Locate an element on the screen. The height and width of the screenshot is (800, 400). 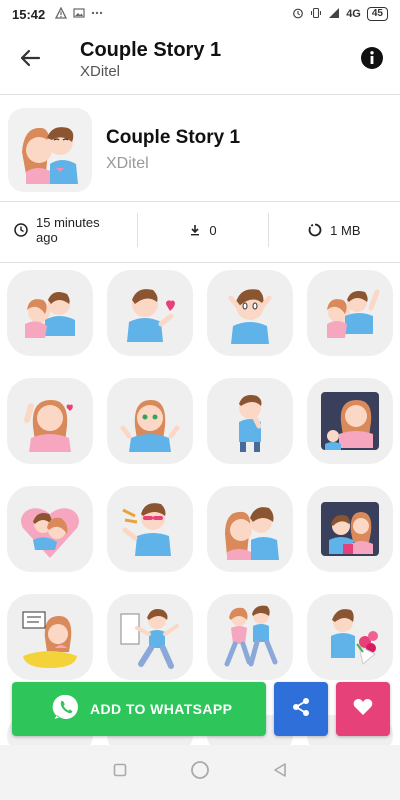
dots-icon is located at coordinates (97, 14).